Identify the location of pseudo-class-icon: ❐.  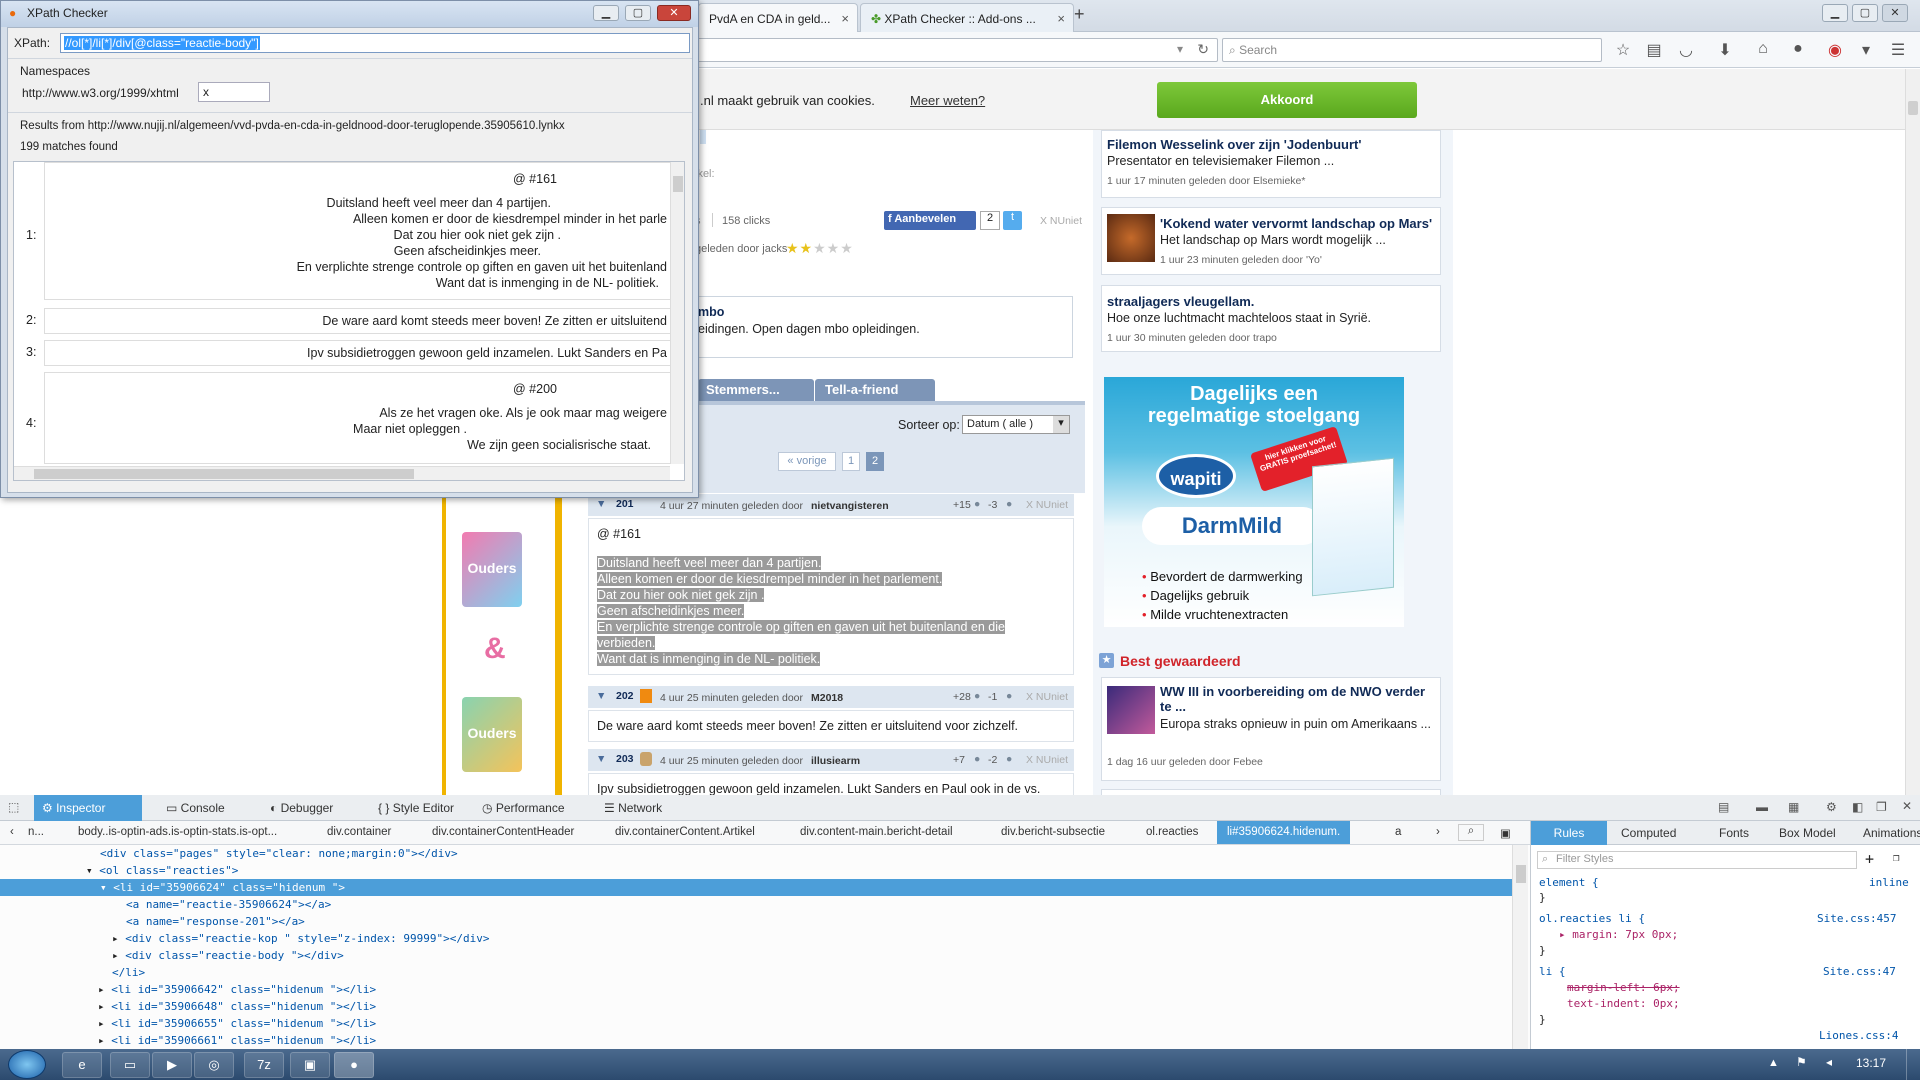
(1896, 857).